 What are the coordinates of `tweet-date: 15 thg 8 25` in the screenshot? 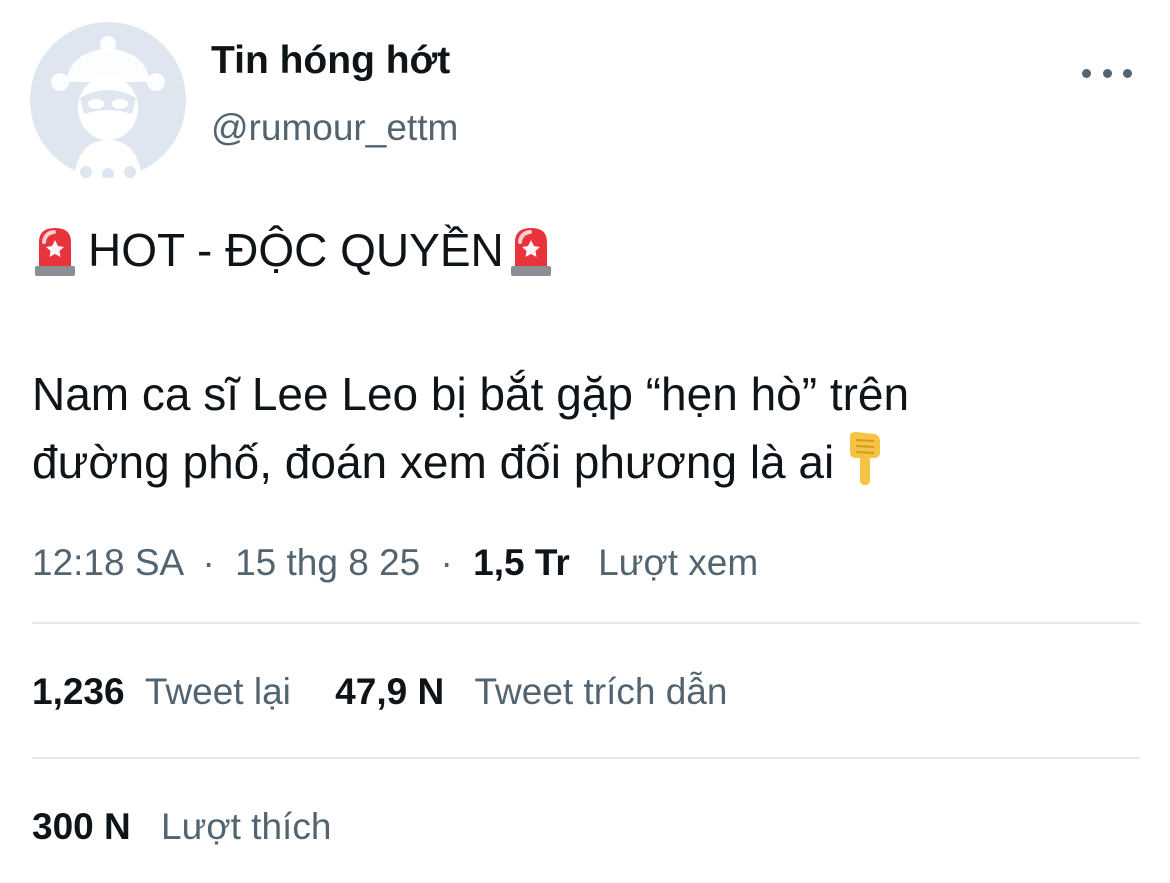 It's located at (327, 562).